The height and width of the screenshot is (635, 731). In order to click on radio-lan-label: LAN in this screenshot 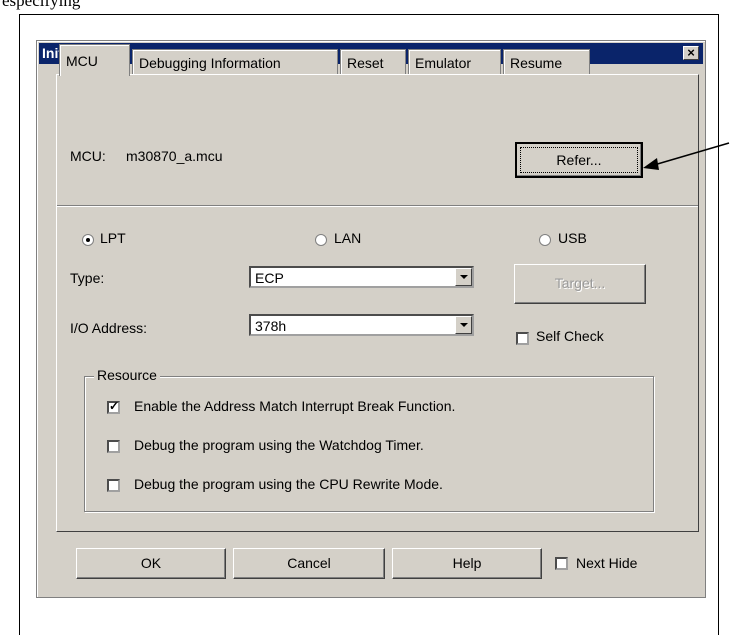, I will do `click(348, 238)`.